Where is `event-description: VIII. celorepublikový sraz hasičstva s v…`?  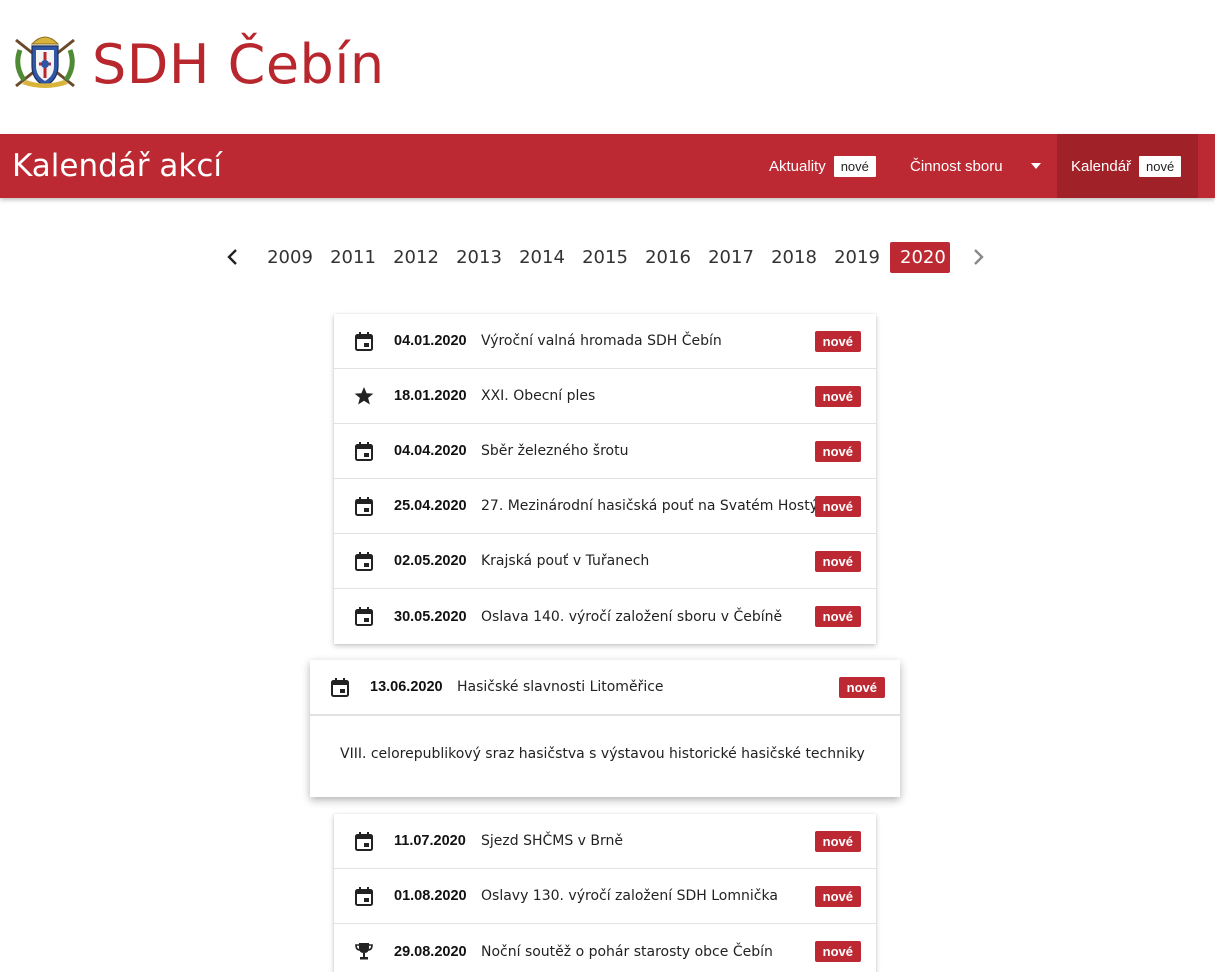
event-description: VIII. celorepublikový sraz hasičstva s v… is located at coordinates (605, 756).